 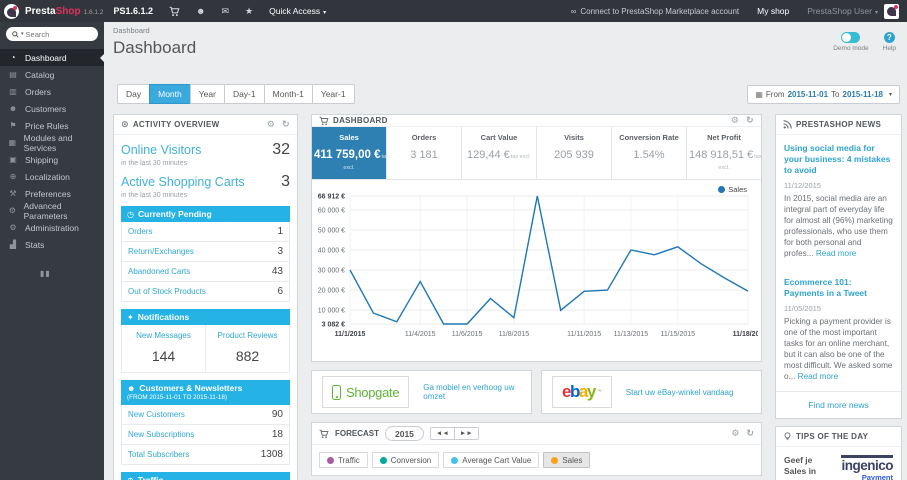 I want to click on user-avatar, so click(x=891, y=11).